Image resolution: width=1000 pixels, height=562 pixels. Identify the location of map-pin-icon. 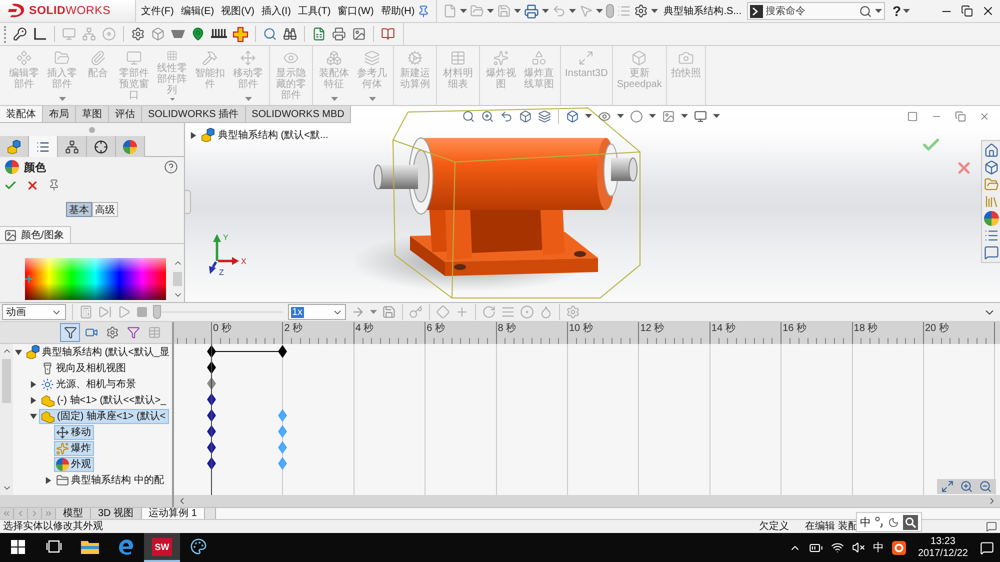
(198, 34).